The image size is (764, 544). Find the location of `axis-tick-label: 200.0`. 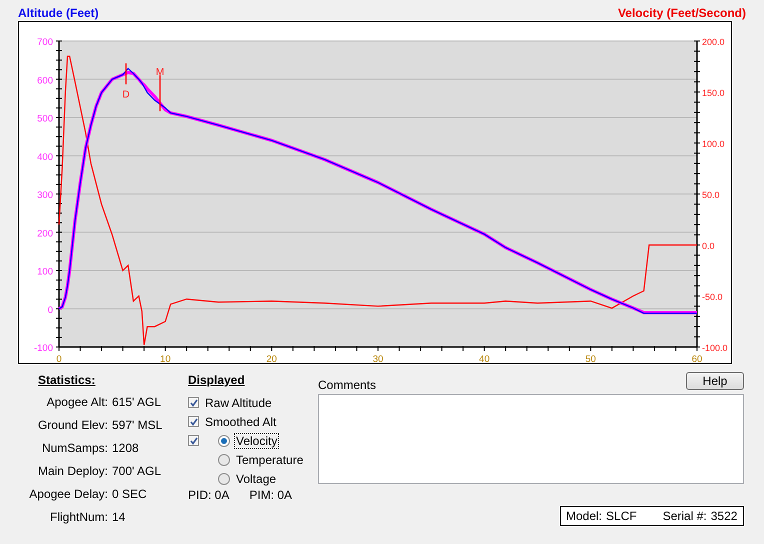

axis-tick-label: 200.0 is located at coordinates (713, 42).